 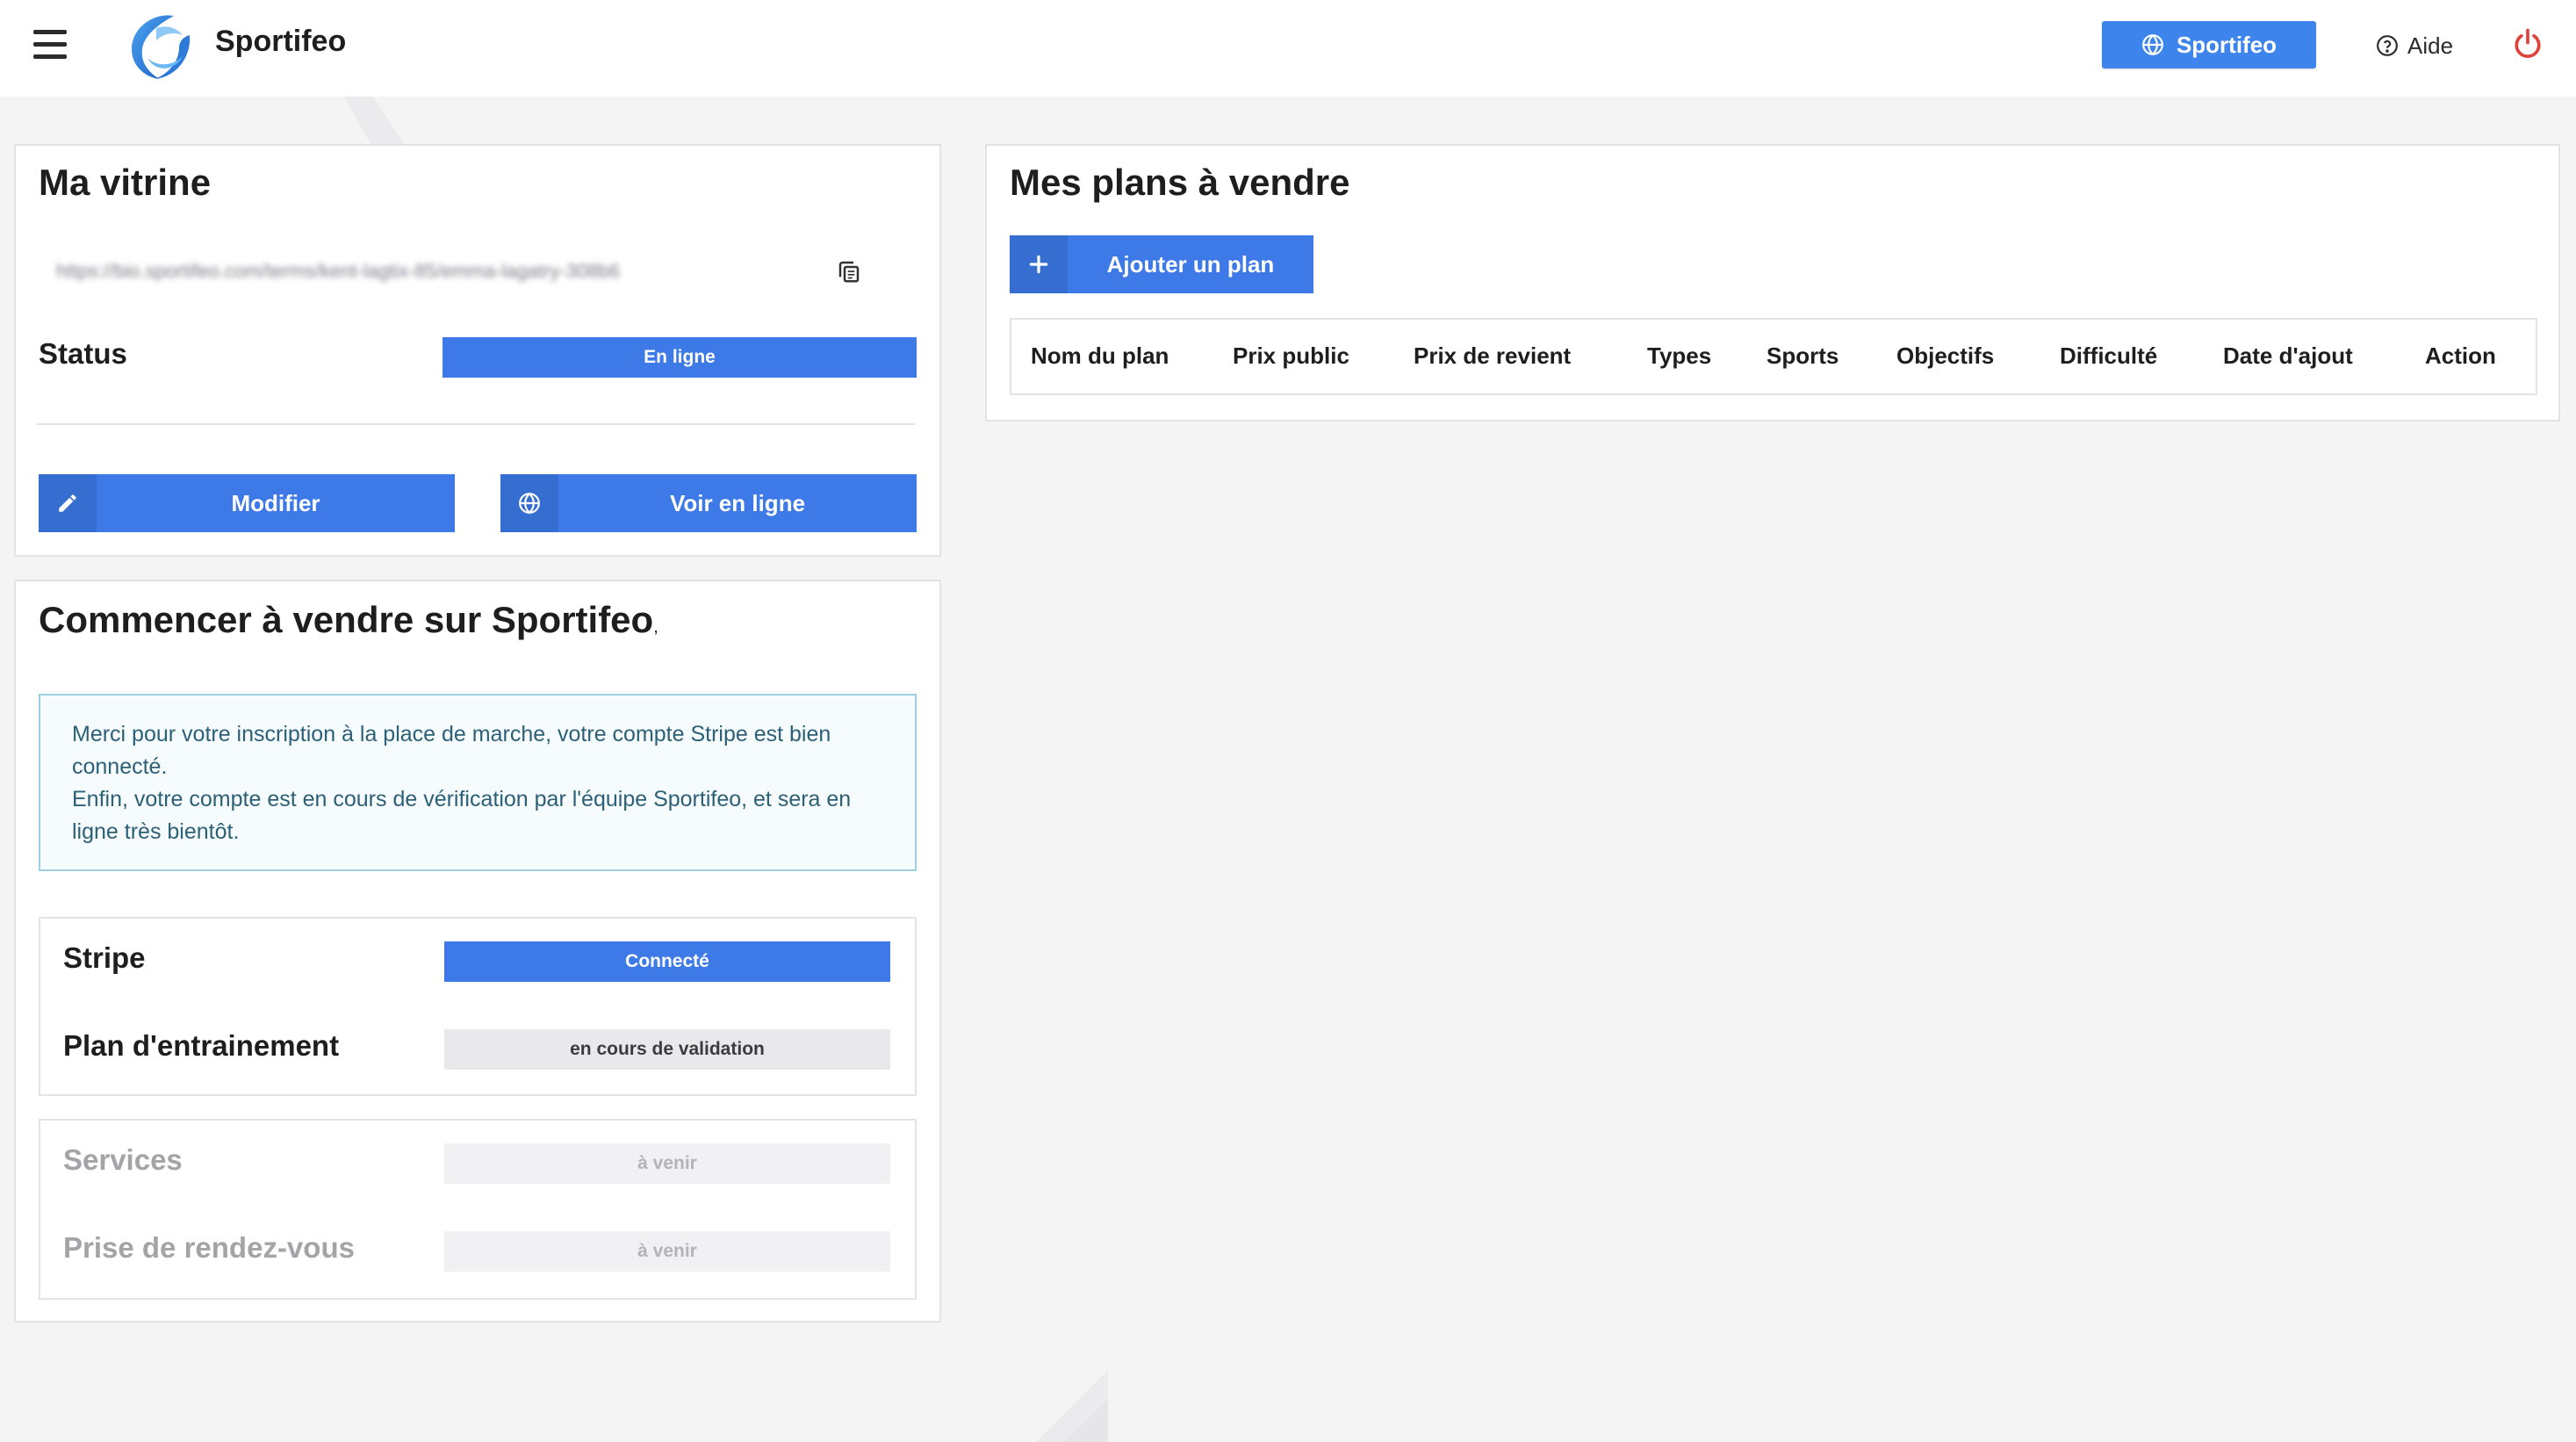 What do you see at coordinates (1802, 356) in the screenshot?
I see `column-header-sports: Sports` at bounding box center [1802, 356].